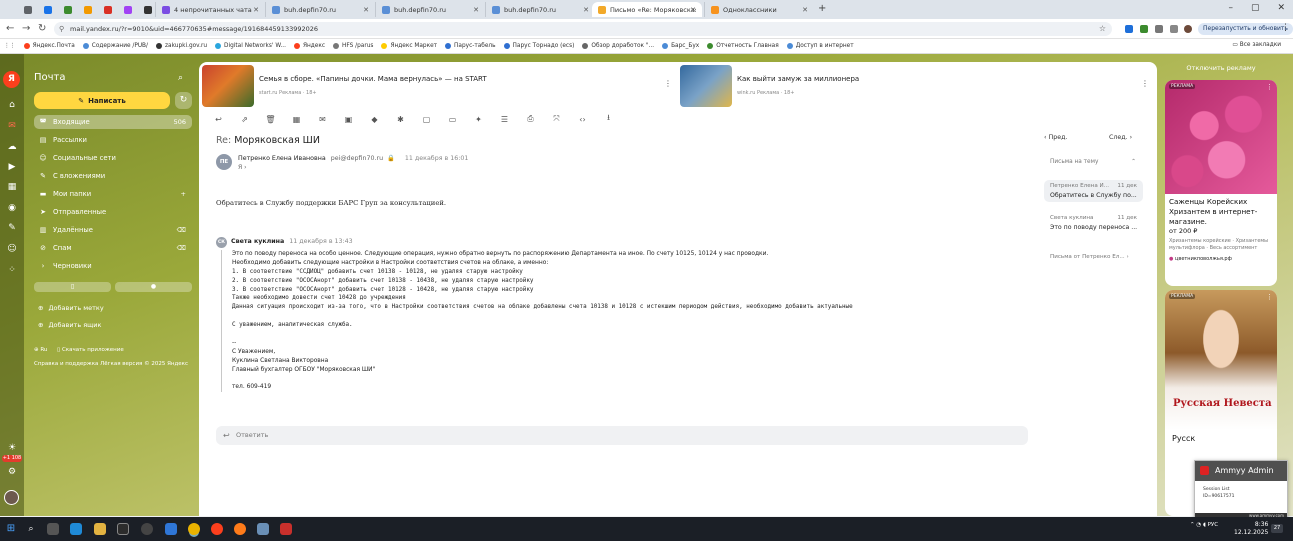 Image resolution: width=1293 pixels, height=541 pixels. Describe the element at coordinates (244, 119) in the screenshot. I see `forward-icon: ⇗` at that location.